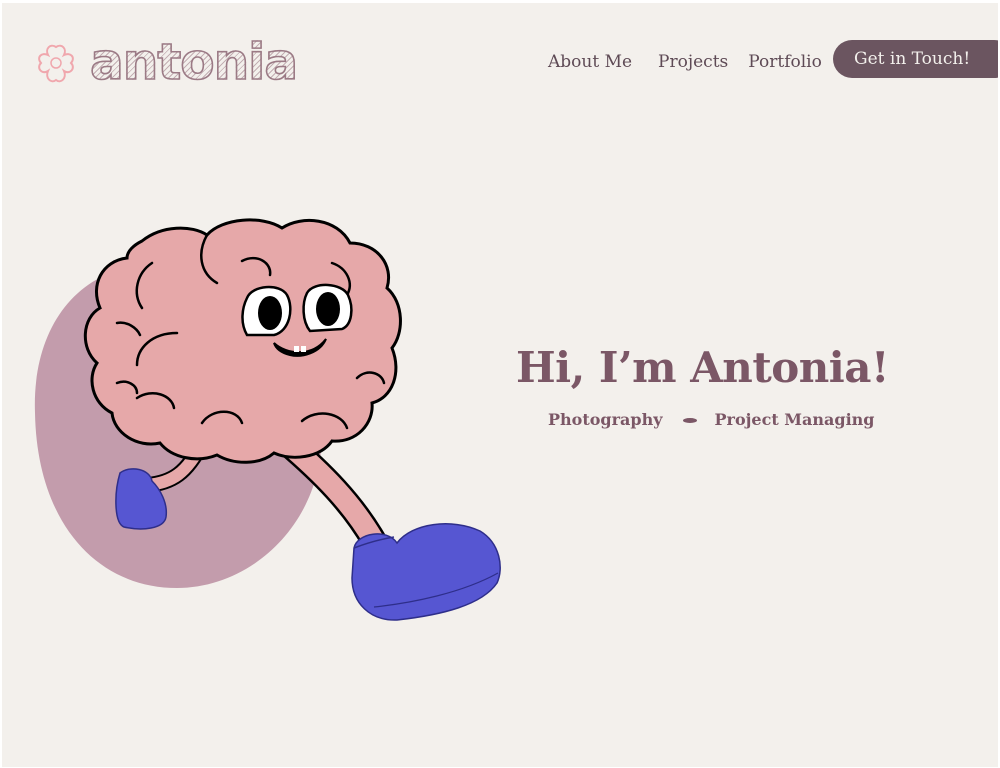  I want to click on nav-projects: Projects, so click(693, 62).